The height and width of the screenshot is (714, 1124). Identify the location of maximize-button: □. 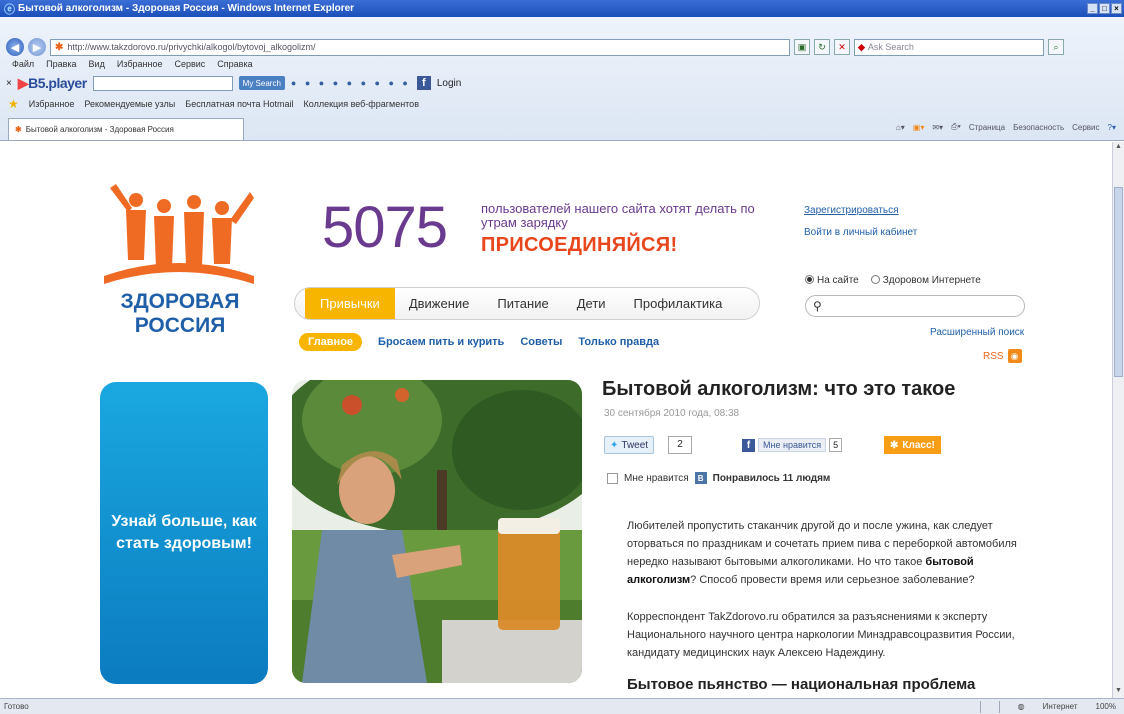
(1104, 8).